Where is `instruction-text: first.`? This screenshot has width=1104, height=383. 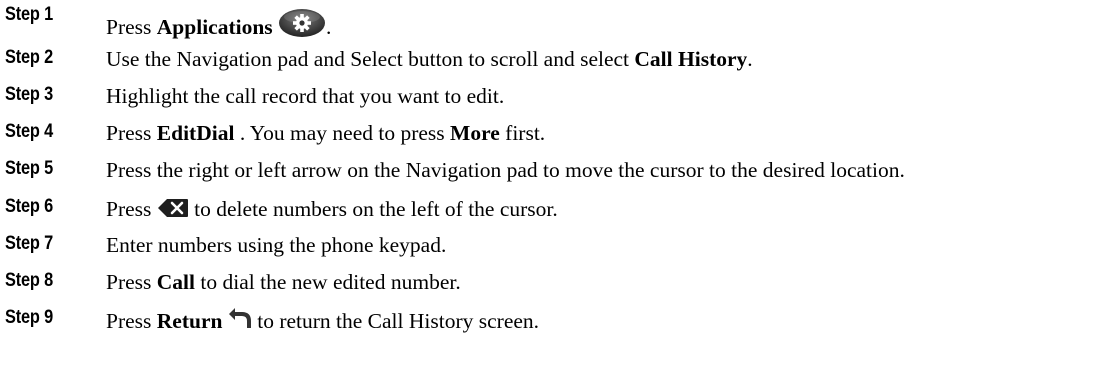
instruction-text: first. is located at coordinates (522, 133).